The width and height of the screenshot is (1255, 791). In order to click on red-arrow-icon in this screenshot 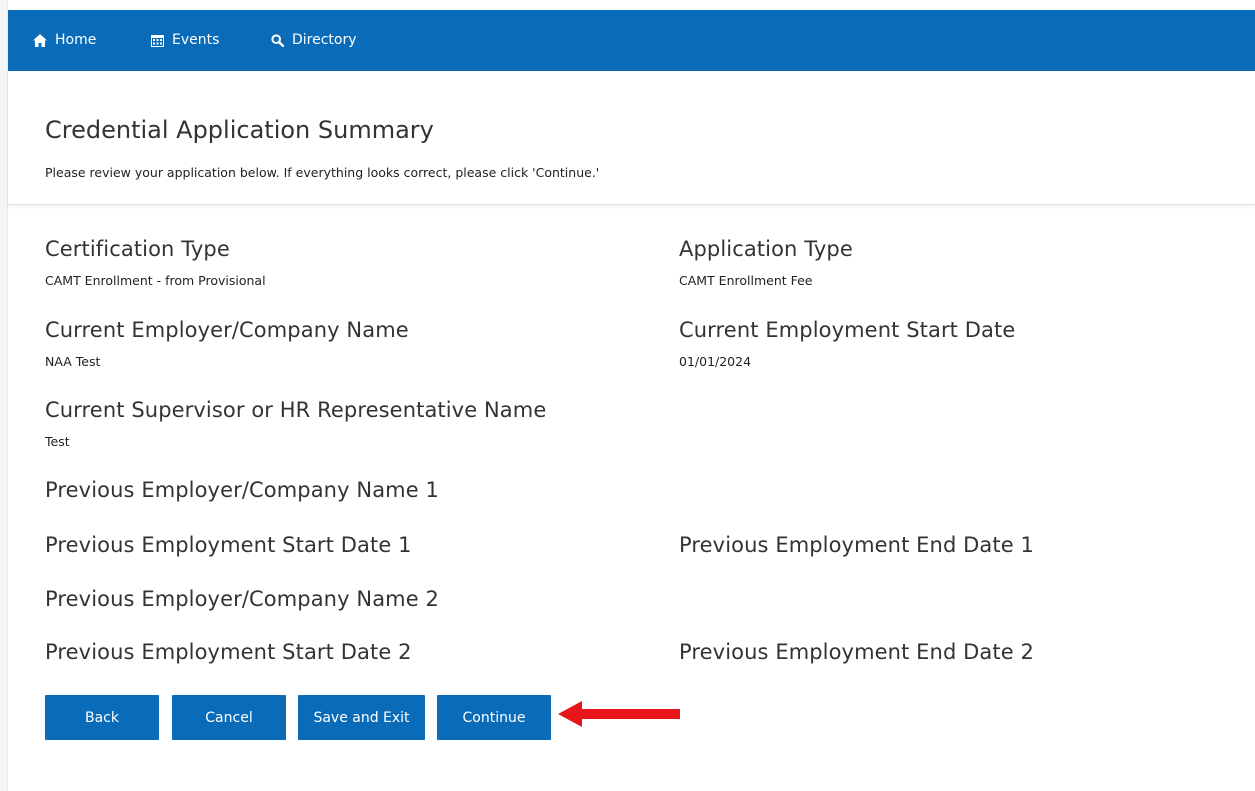, I will do `click(619, 714)`.